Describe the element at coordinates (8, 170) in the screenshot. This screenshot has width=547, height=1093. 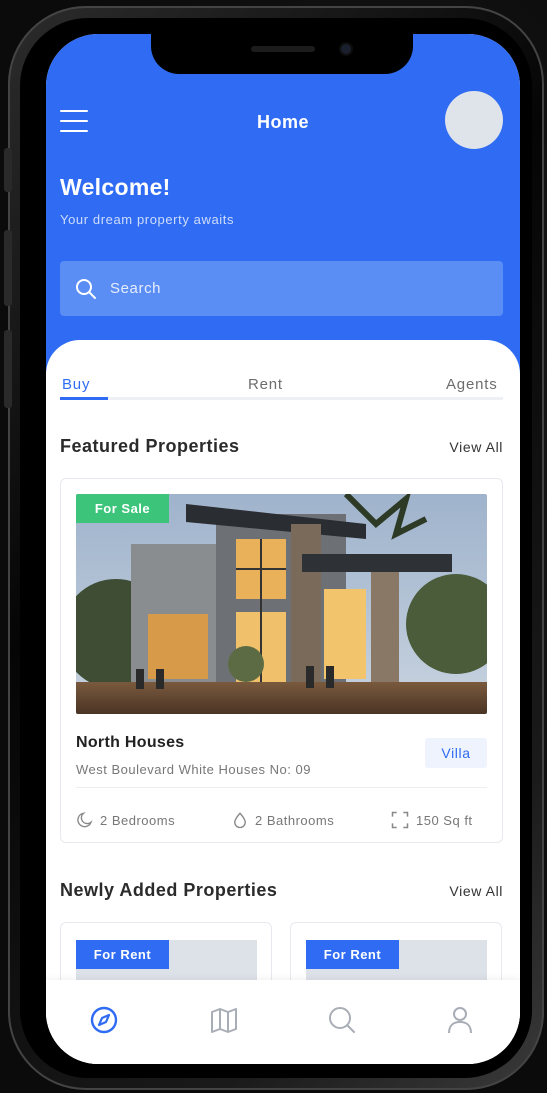
I see `mute-switch` at that location.